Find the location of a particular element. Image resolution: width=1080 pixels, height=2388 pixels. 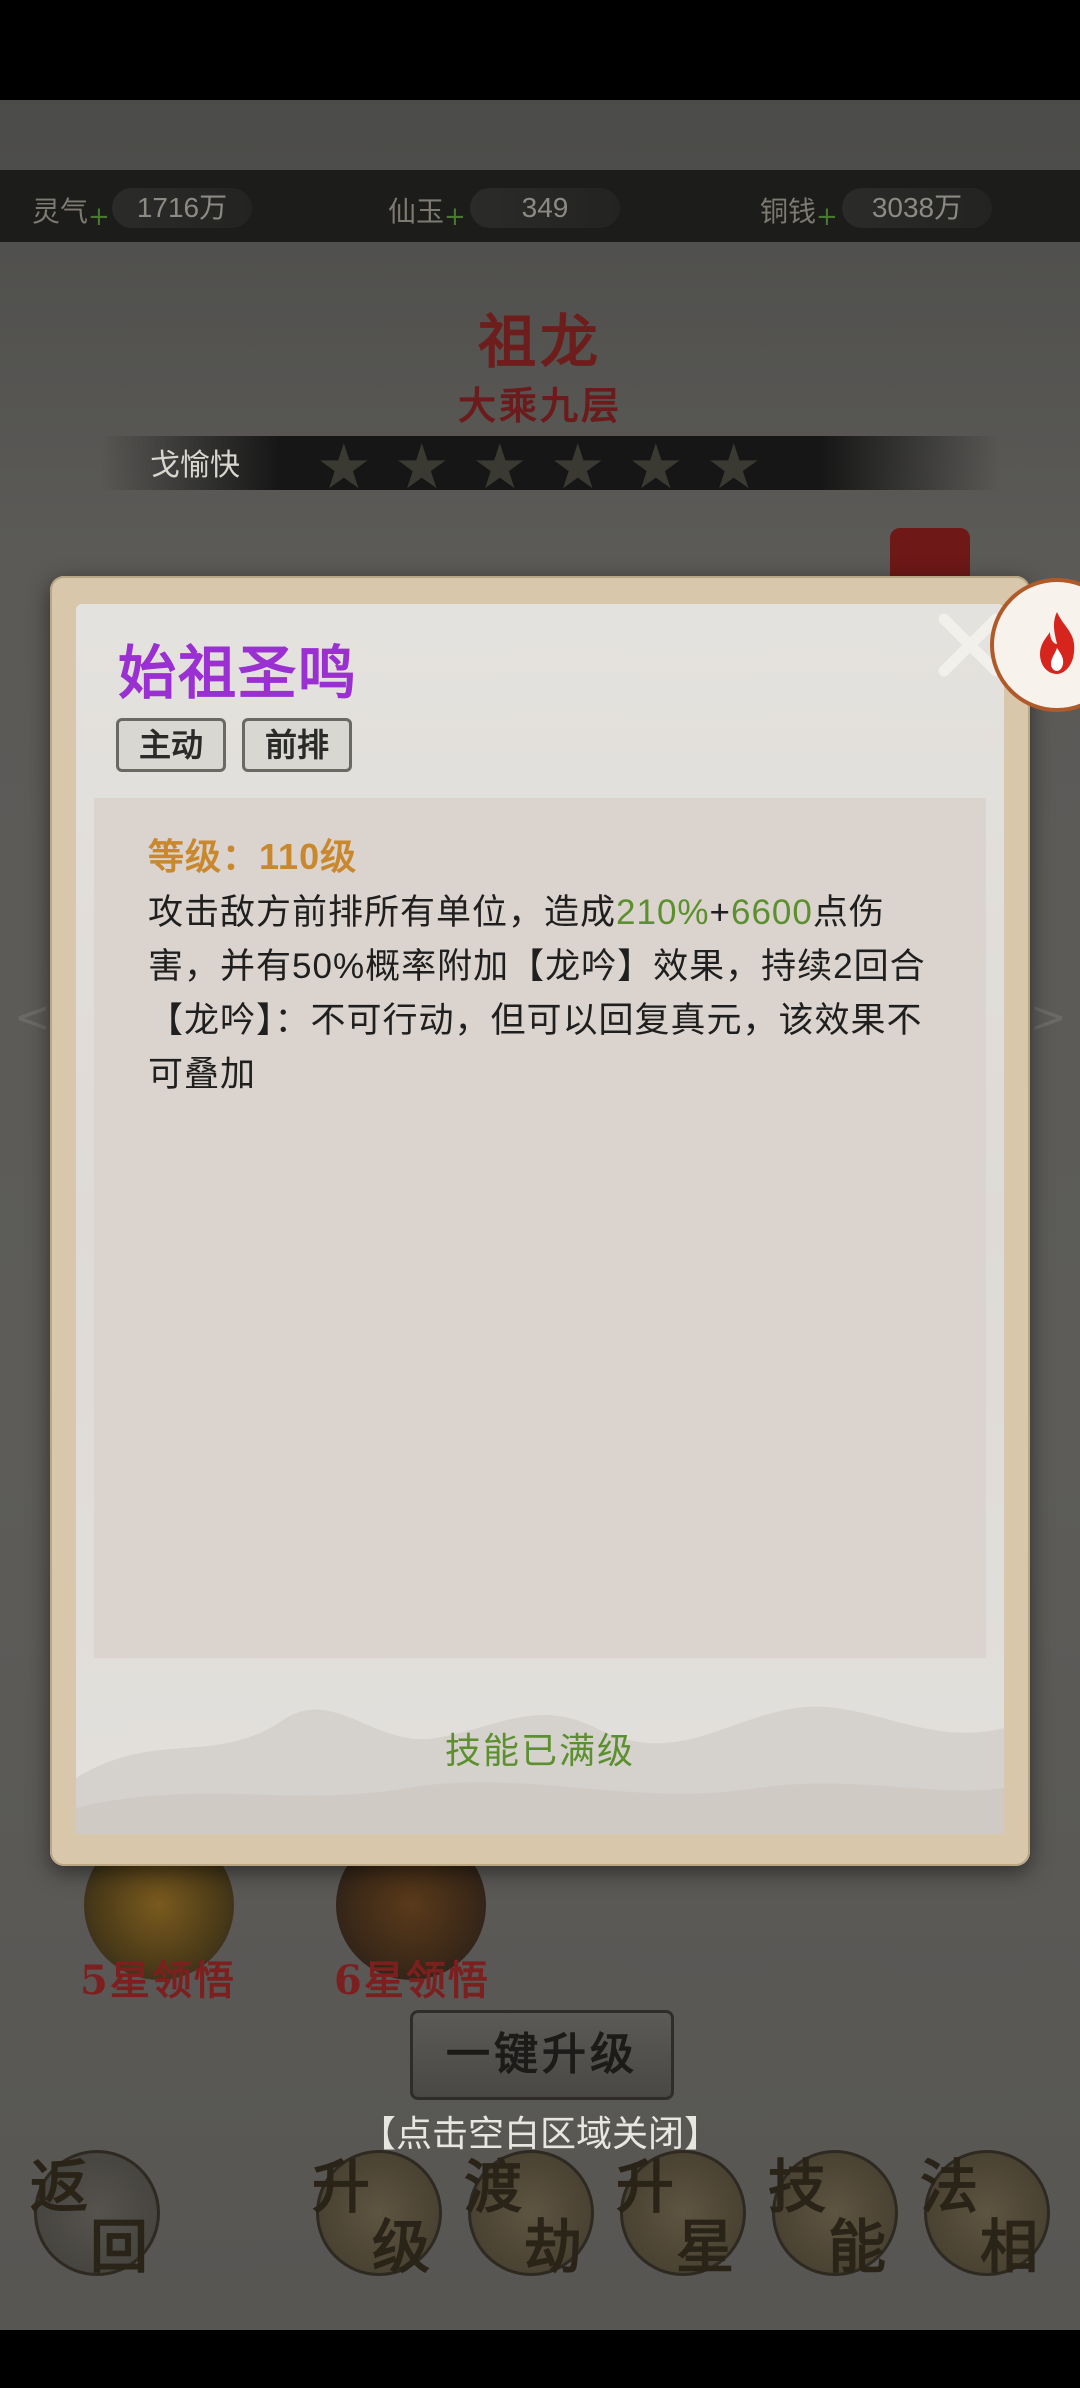

nav-levelup-char2: 级 is located at coordinates (401, 2247).